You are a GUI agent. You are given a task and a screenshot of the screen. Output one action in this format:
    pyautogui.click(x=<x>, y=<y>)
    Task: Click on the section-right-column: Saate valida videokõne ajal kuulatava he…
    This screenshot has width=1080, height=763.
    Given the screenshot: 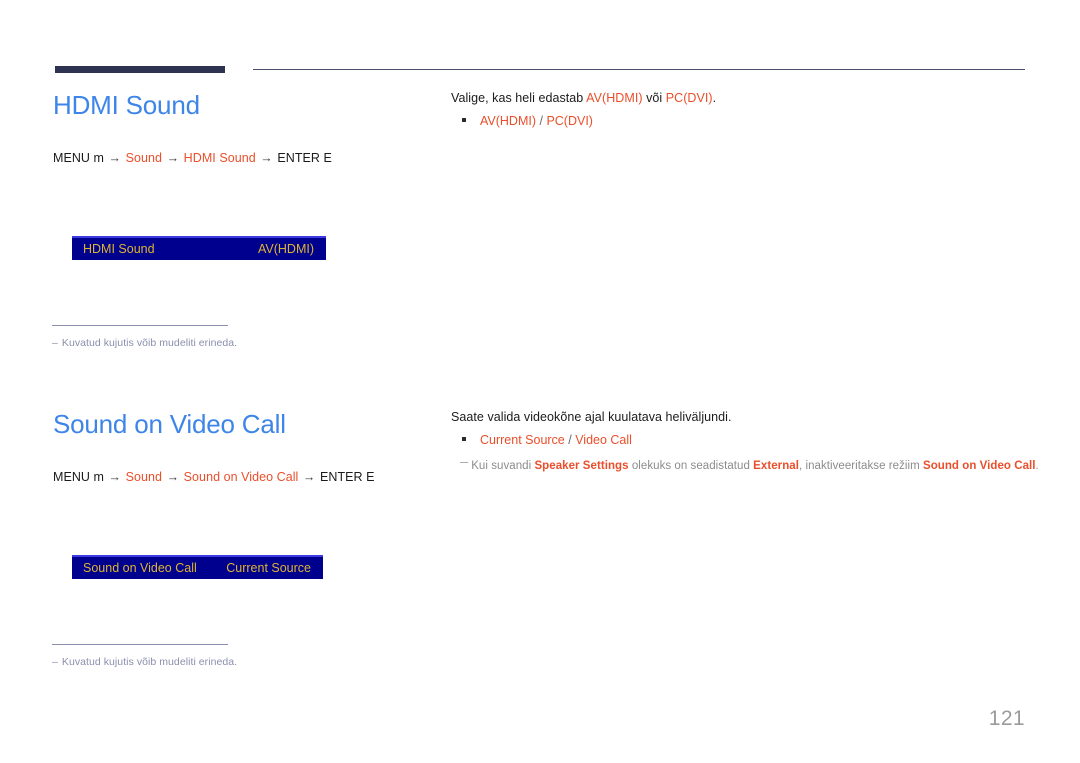 What is the action you would take?
    pyautogui.click(x=745, y=441)
    